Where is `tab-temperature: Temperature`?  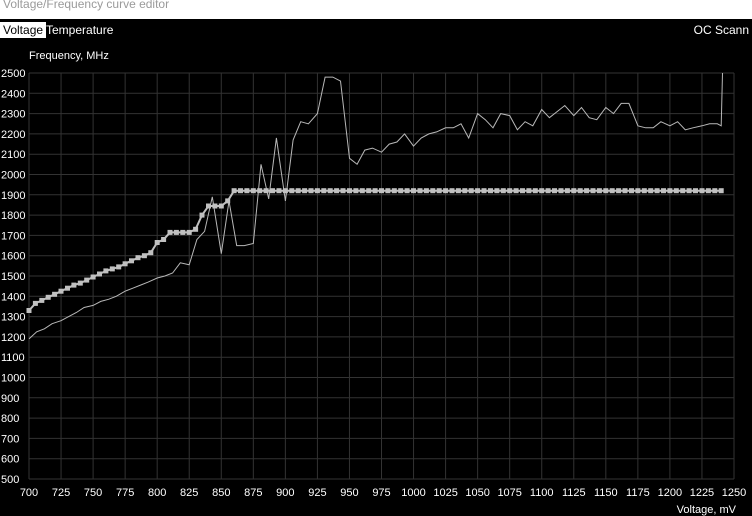
tab-temperature: Temperature is located at coordinates (79, 30).